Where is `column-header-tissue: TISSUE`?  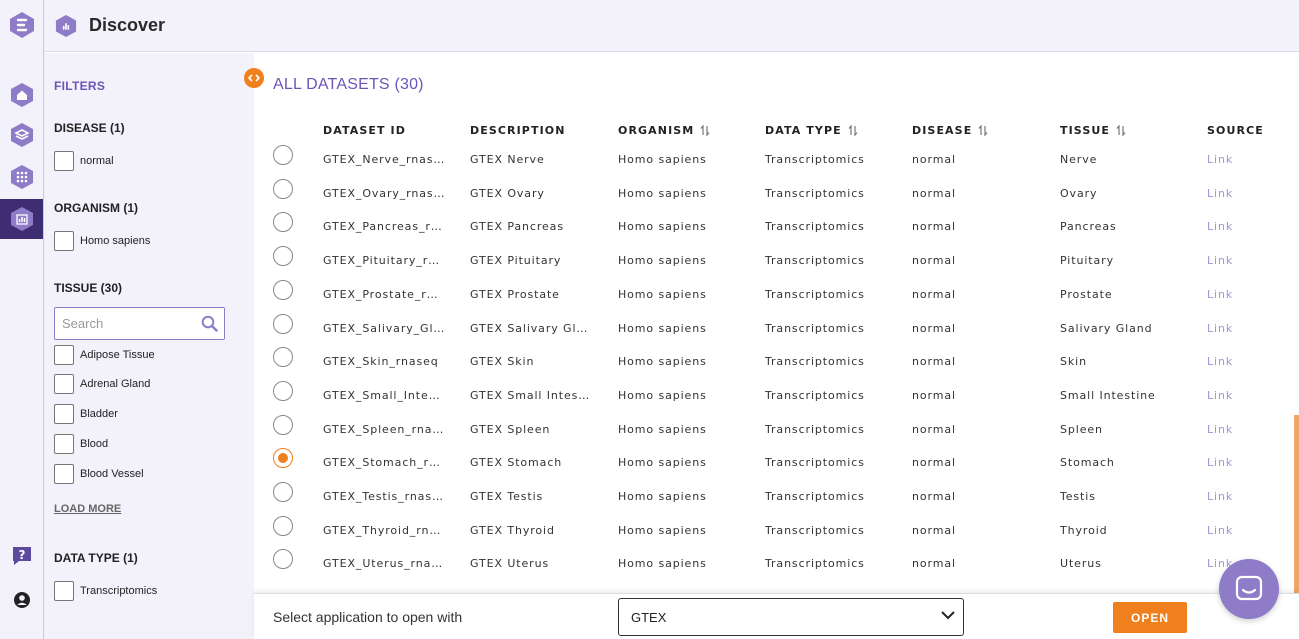 column-header-tissue: TISSUE is located at coordinates (1093, 130).